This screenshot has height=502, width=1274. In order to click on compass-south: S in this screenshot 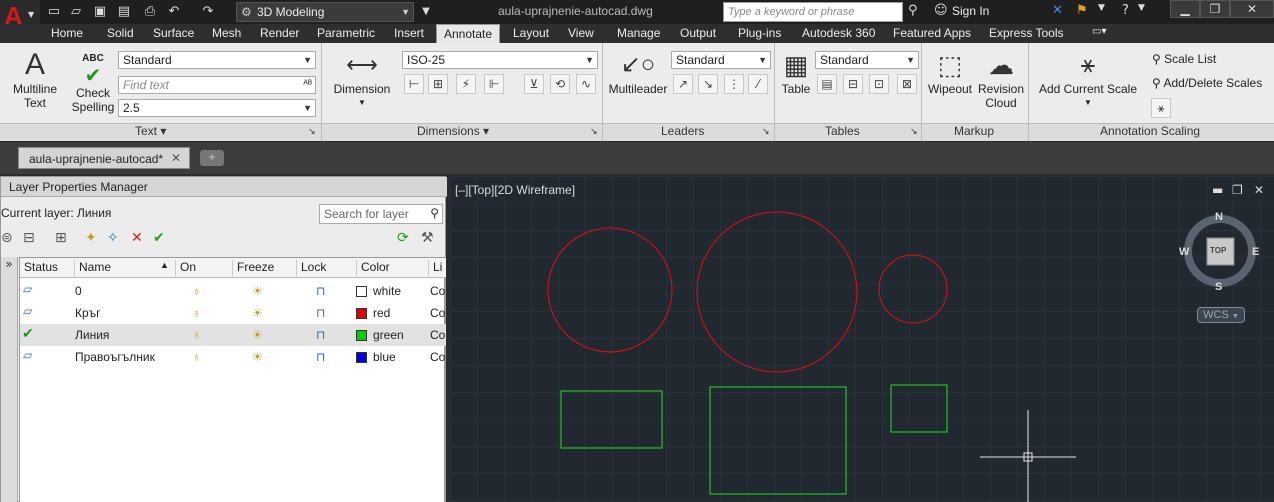, I will do `click(1218, 287)`.